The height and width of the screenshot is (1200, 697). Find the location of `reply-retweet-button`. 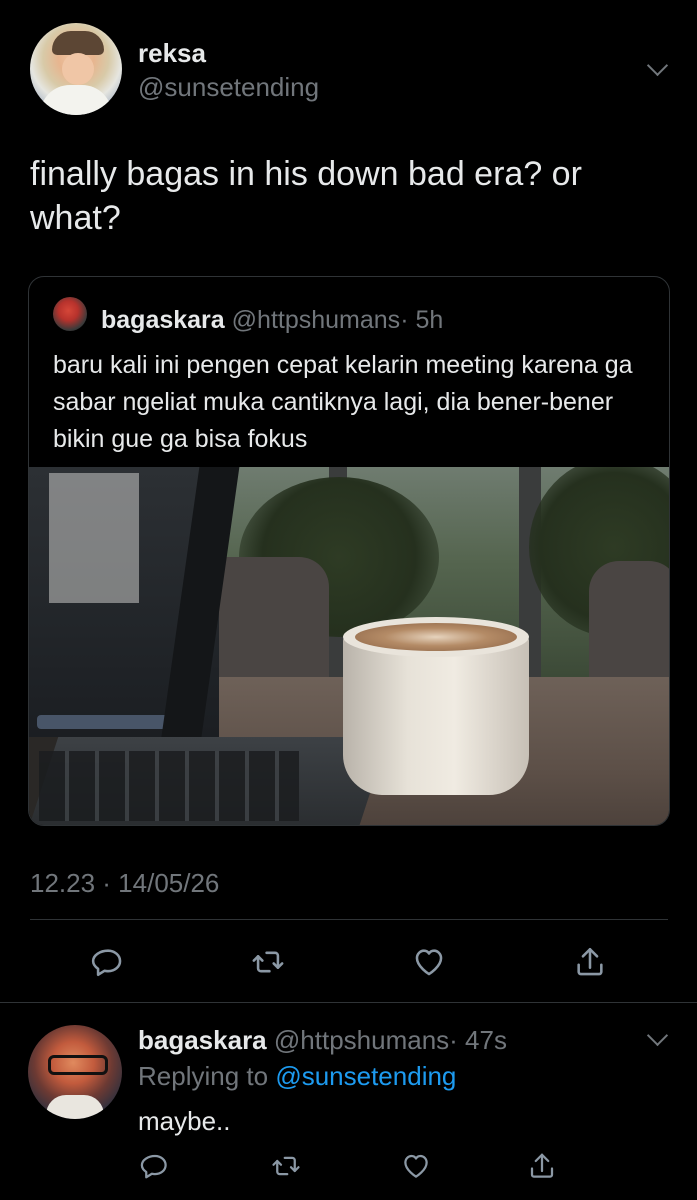

reply-retweet-button is located at coordinates (286, 1166).